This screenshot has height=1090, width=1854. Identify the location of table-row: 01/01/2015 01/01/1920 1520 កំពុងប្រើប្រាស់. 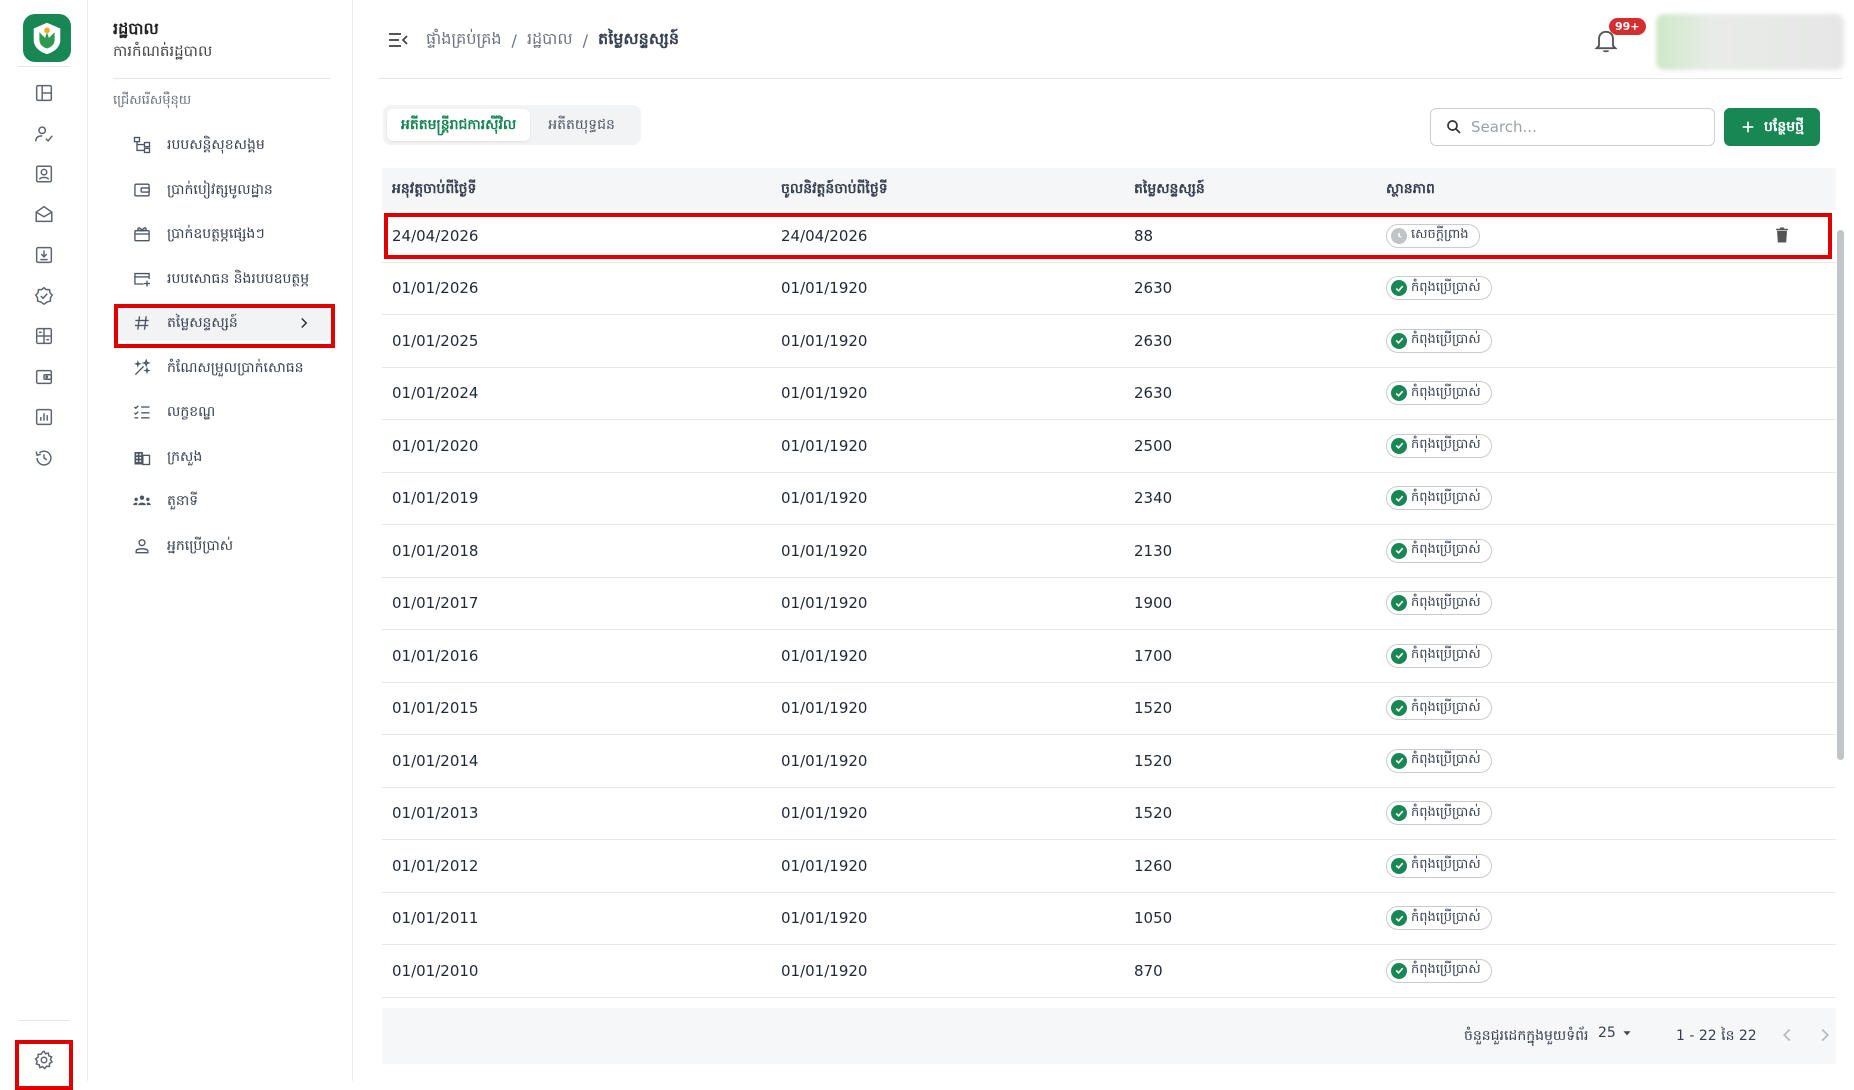
(1109, 709).